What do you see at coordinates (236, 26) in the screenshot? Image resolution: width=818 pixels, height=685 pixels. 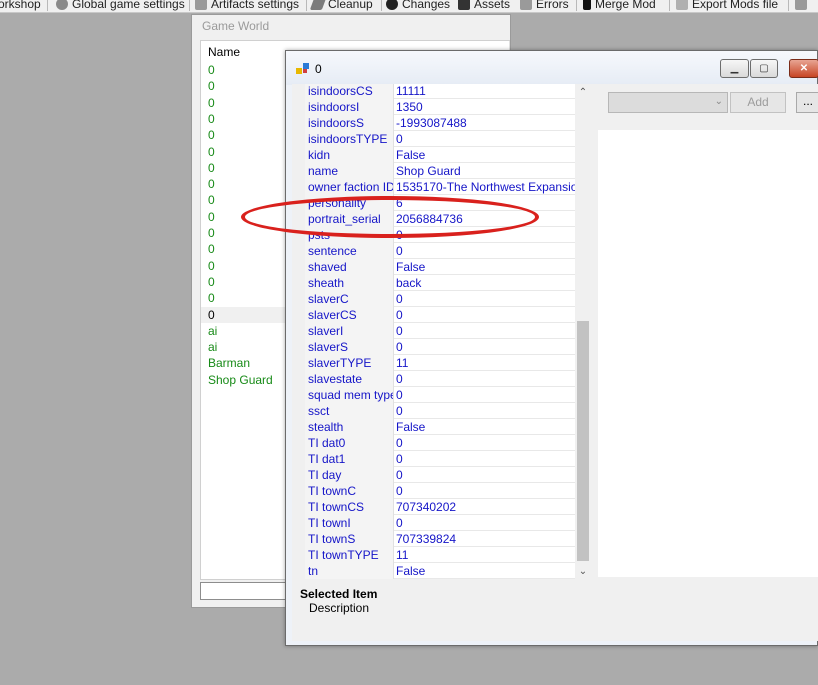 I see `game-world-title: Game World` at bounding box center [236, 26].